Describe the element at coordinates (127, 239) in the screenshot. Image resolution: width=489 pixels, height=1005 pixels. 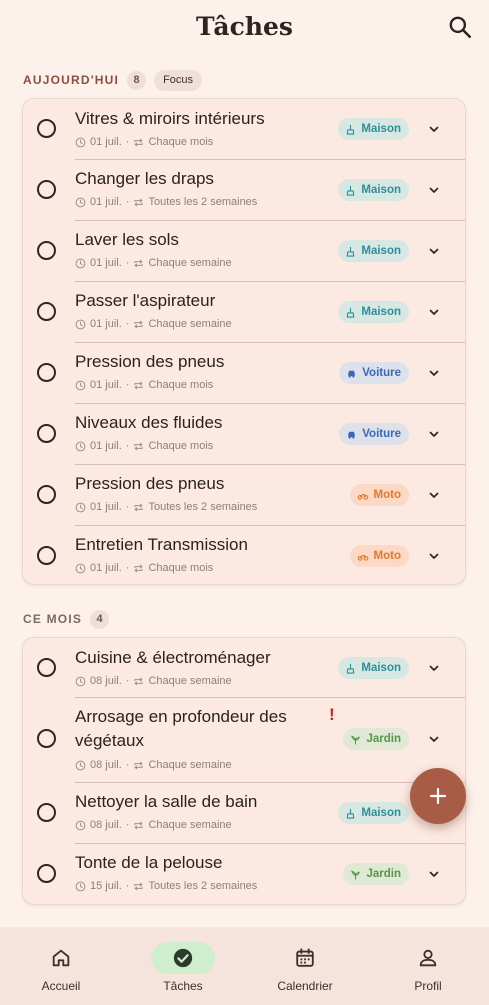
I see `task-title: Laver les sols` at that location.